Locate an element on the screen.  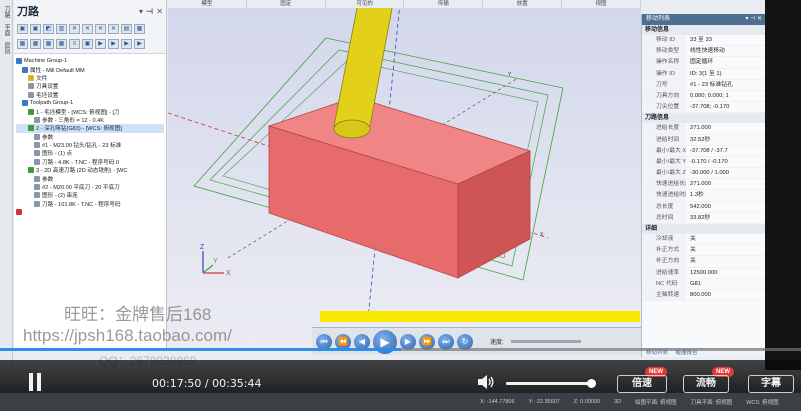
subtitle-button: 字幕 is located at coordinates (771, 384).